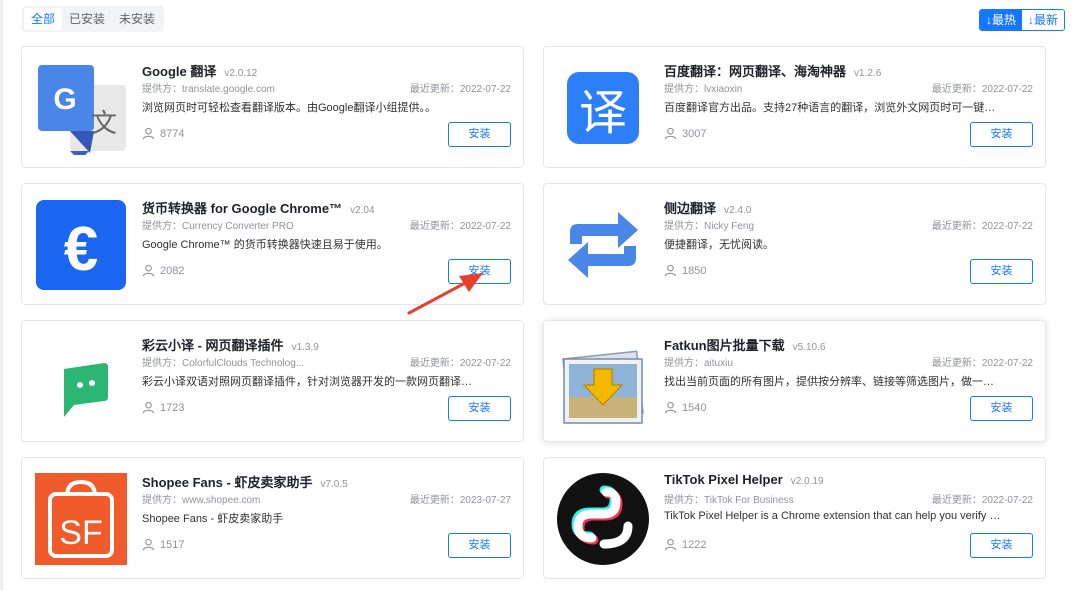 Image resolution: width=1080 pixels, height=590 pixels. Describe the element at coordinates (208, 89) in the screenshot. I see `extension-provider: 提供方：translate.google.com` at that location.